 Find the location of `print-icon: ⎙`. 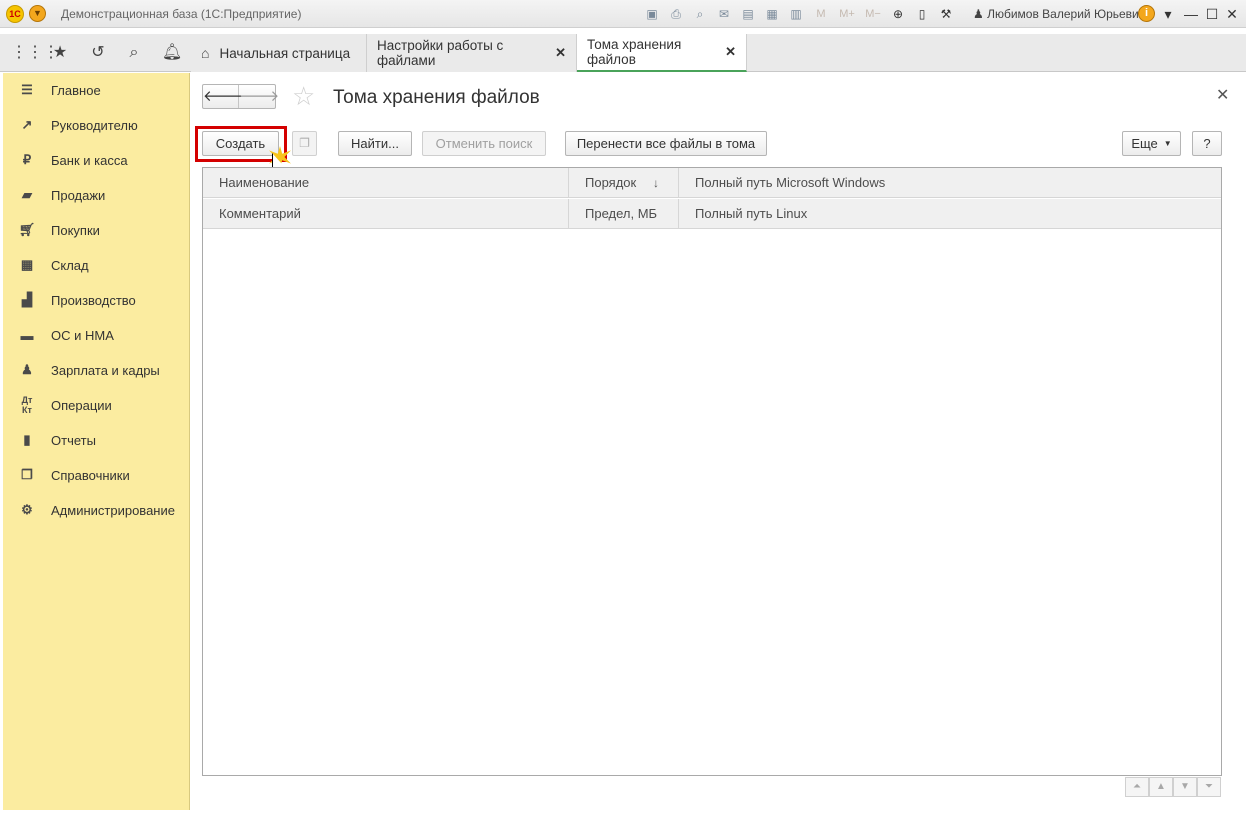

print-icon: ⎙ is located at coordinates (676, 14).